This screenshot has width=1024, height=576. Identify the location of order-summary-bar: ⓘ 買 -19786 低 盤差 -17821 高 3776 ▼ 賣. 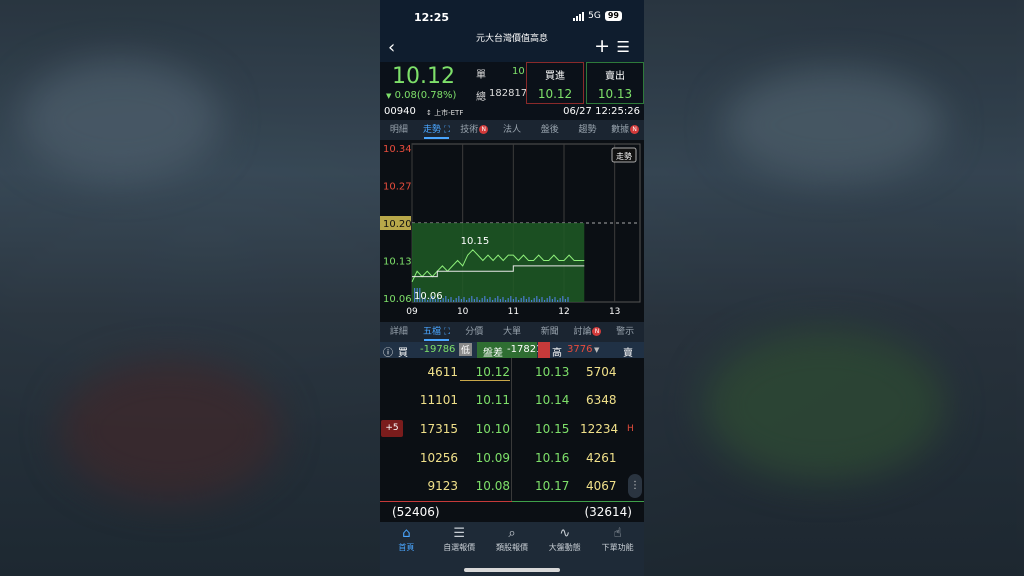
(512, 350).